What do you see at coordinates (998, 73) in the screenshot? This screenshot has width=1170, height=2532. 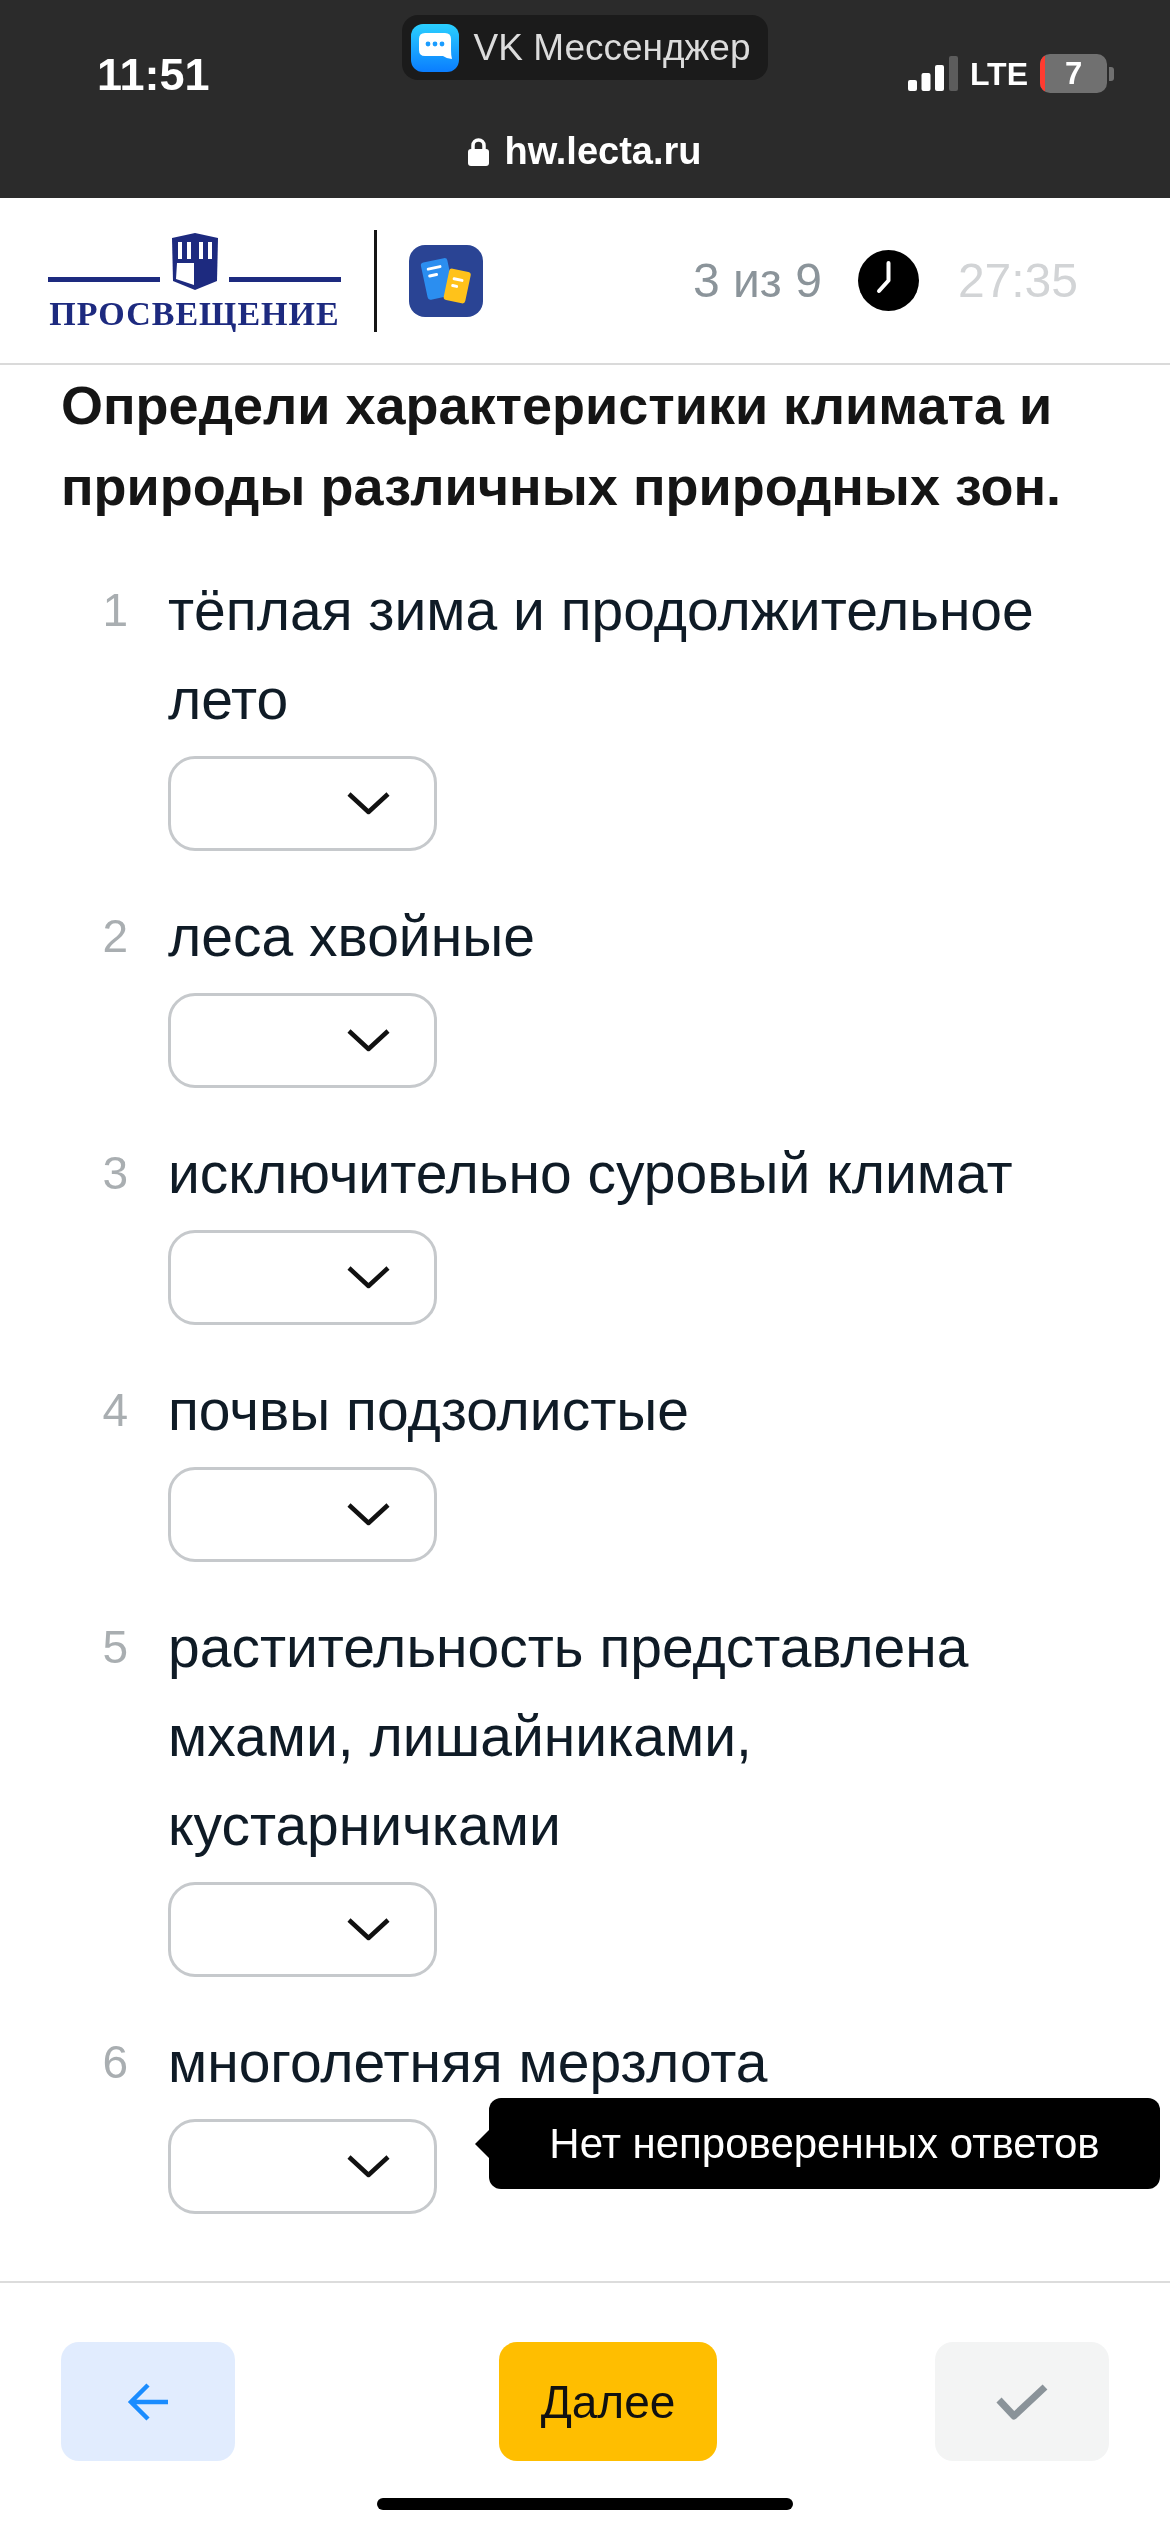 I see `network-type: LTE` at bounding box center [998, 73].